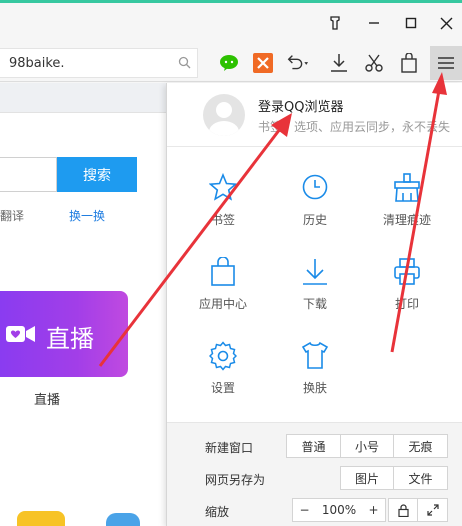 The image size is (462, 526). What do you see at coordinates (281, 125) in the screenshot?
I see `arrow-to-login-head` at bounding box center [281, 125].